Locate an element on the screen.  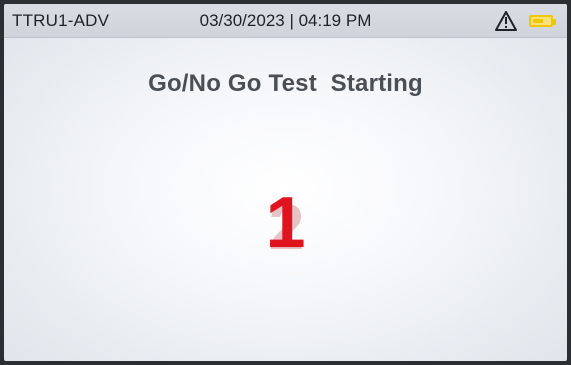
status-icons is located at coordinates (524, 21).